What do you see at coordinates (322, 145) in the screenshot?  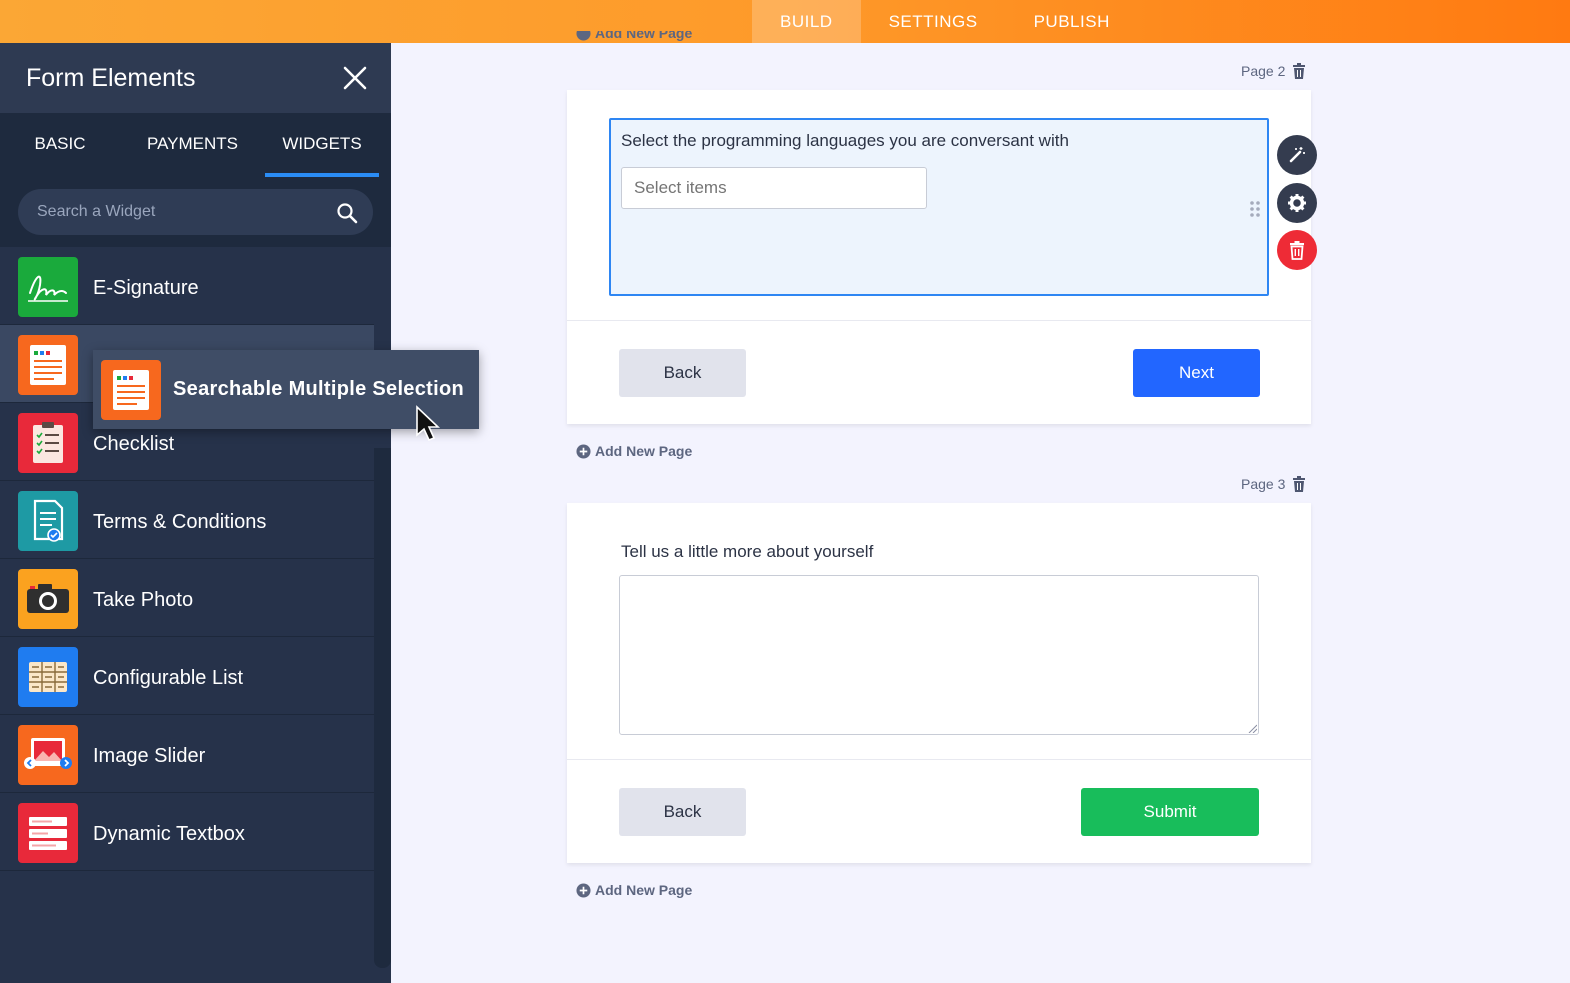 I see `tab-widgets: WIDGETS` at bounding box center [322, 145].